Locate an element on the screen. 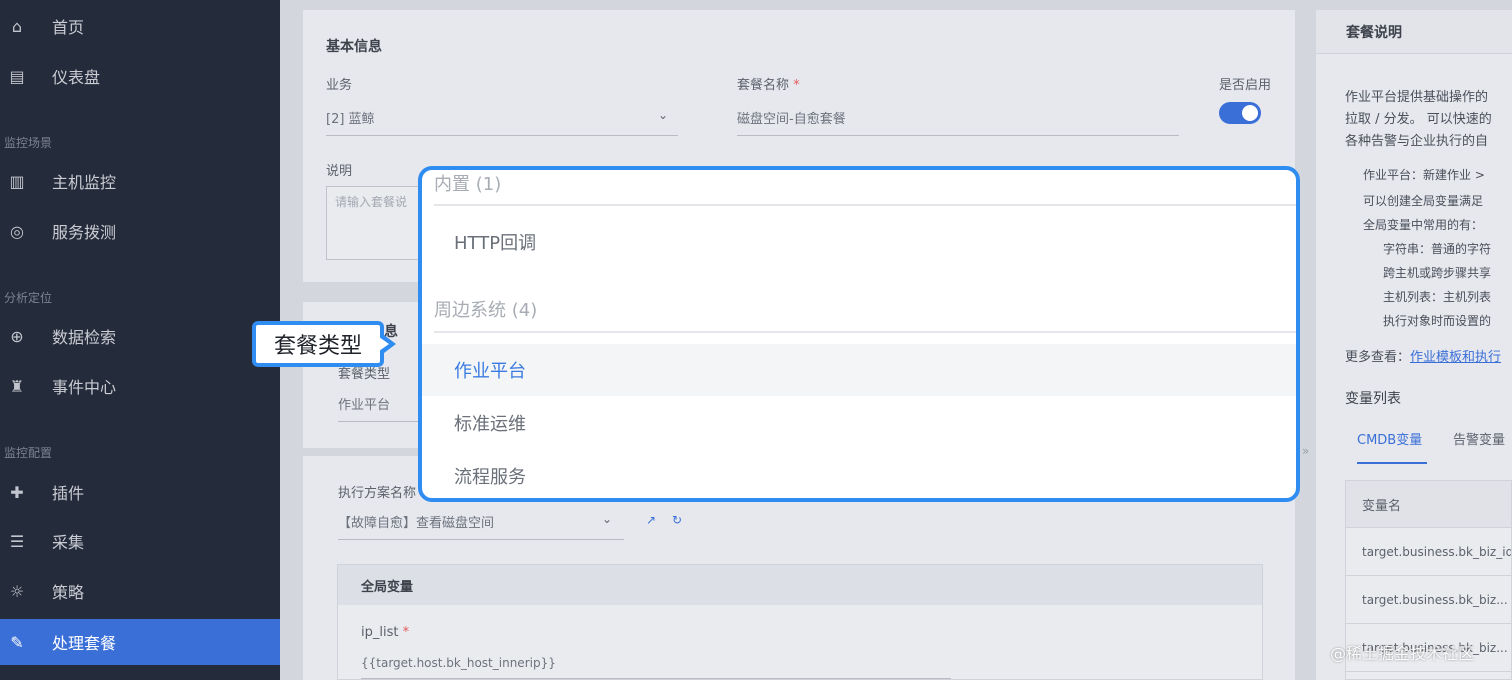  sidebar-item-label: 插件 is located at coordinates (68, 493).